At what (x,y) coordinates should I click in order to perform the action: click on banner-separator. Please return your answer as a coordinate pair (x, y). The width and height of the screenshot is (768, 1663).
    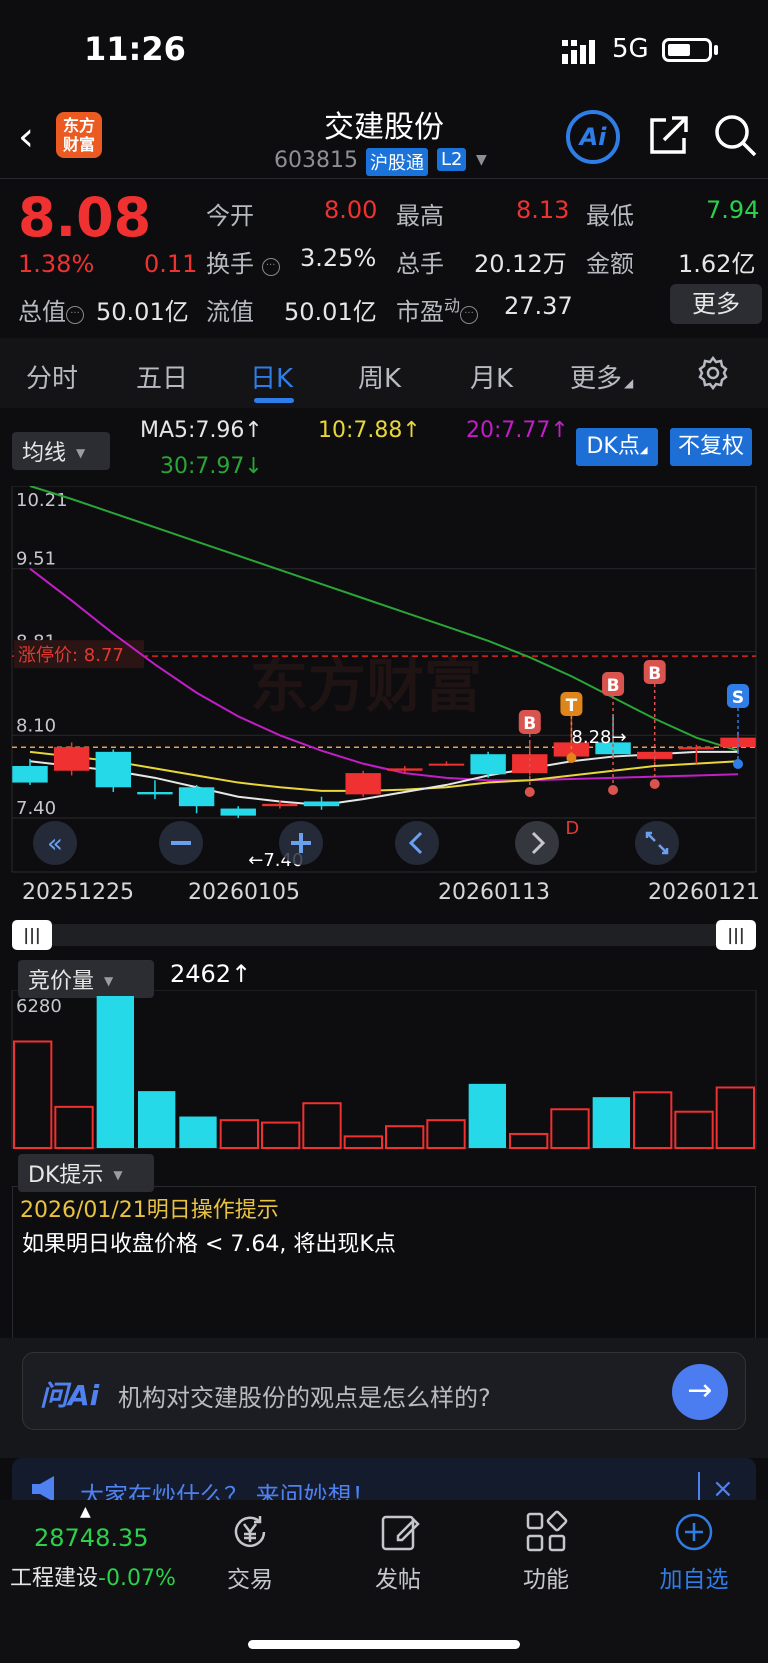
    Looking at the image, I should click on (699, 1487).